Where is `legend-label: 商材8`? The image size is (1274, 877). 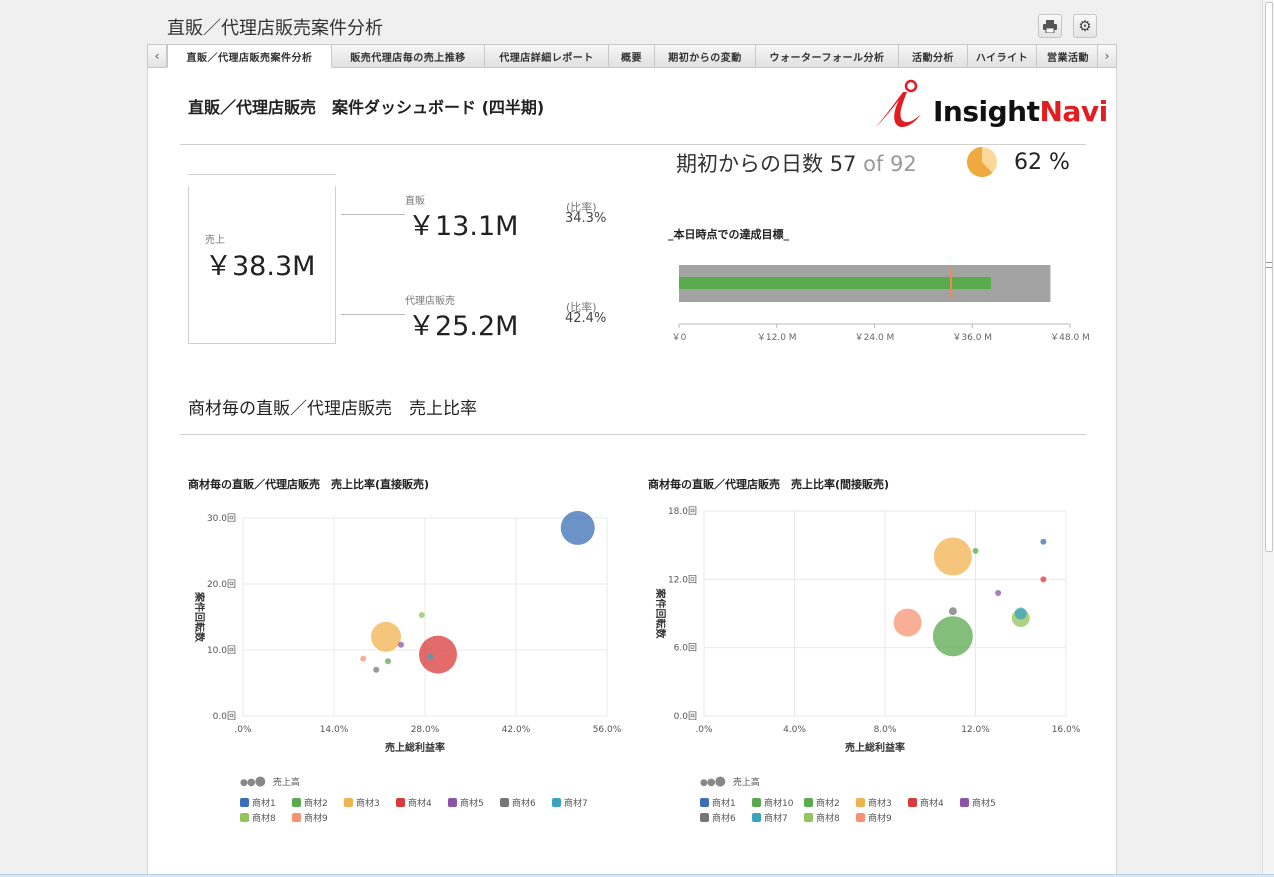 legend-label: 商材8 is located at coordinates (828, 819).